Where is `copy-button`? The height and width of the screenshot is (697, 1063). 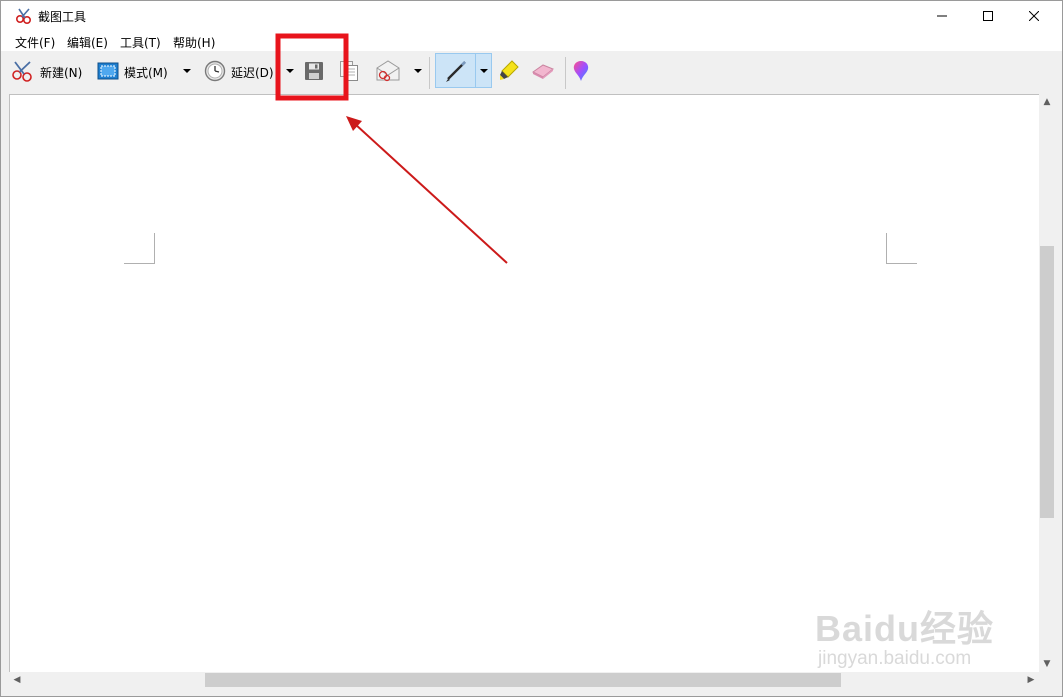
copy-button is located at coordinates (349, 72).